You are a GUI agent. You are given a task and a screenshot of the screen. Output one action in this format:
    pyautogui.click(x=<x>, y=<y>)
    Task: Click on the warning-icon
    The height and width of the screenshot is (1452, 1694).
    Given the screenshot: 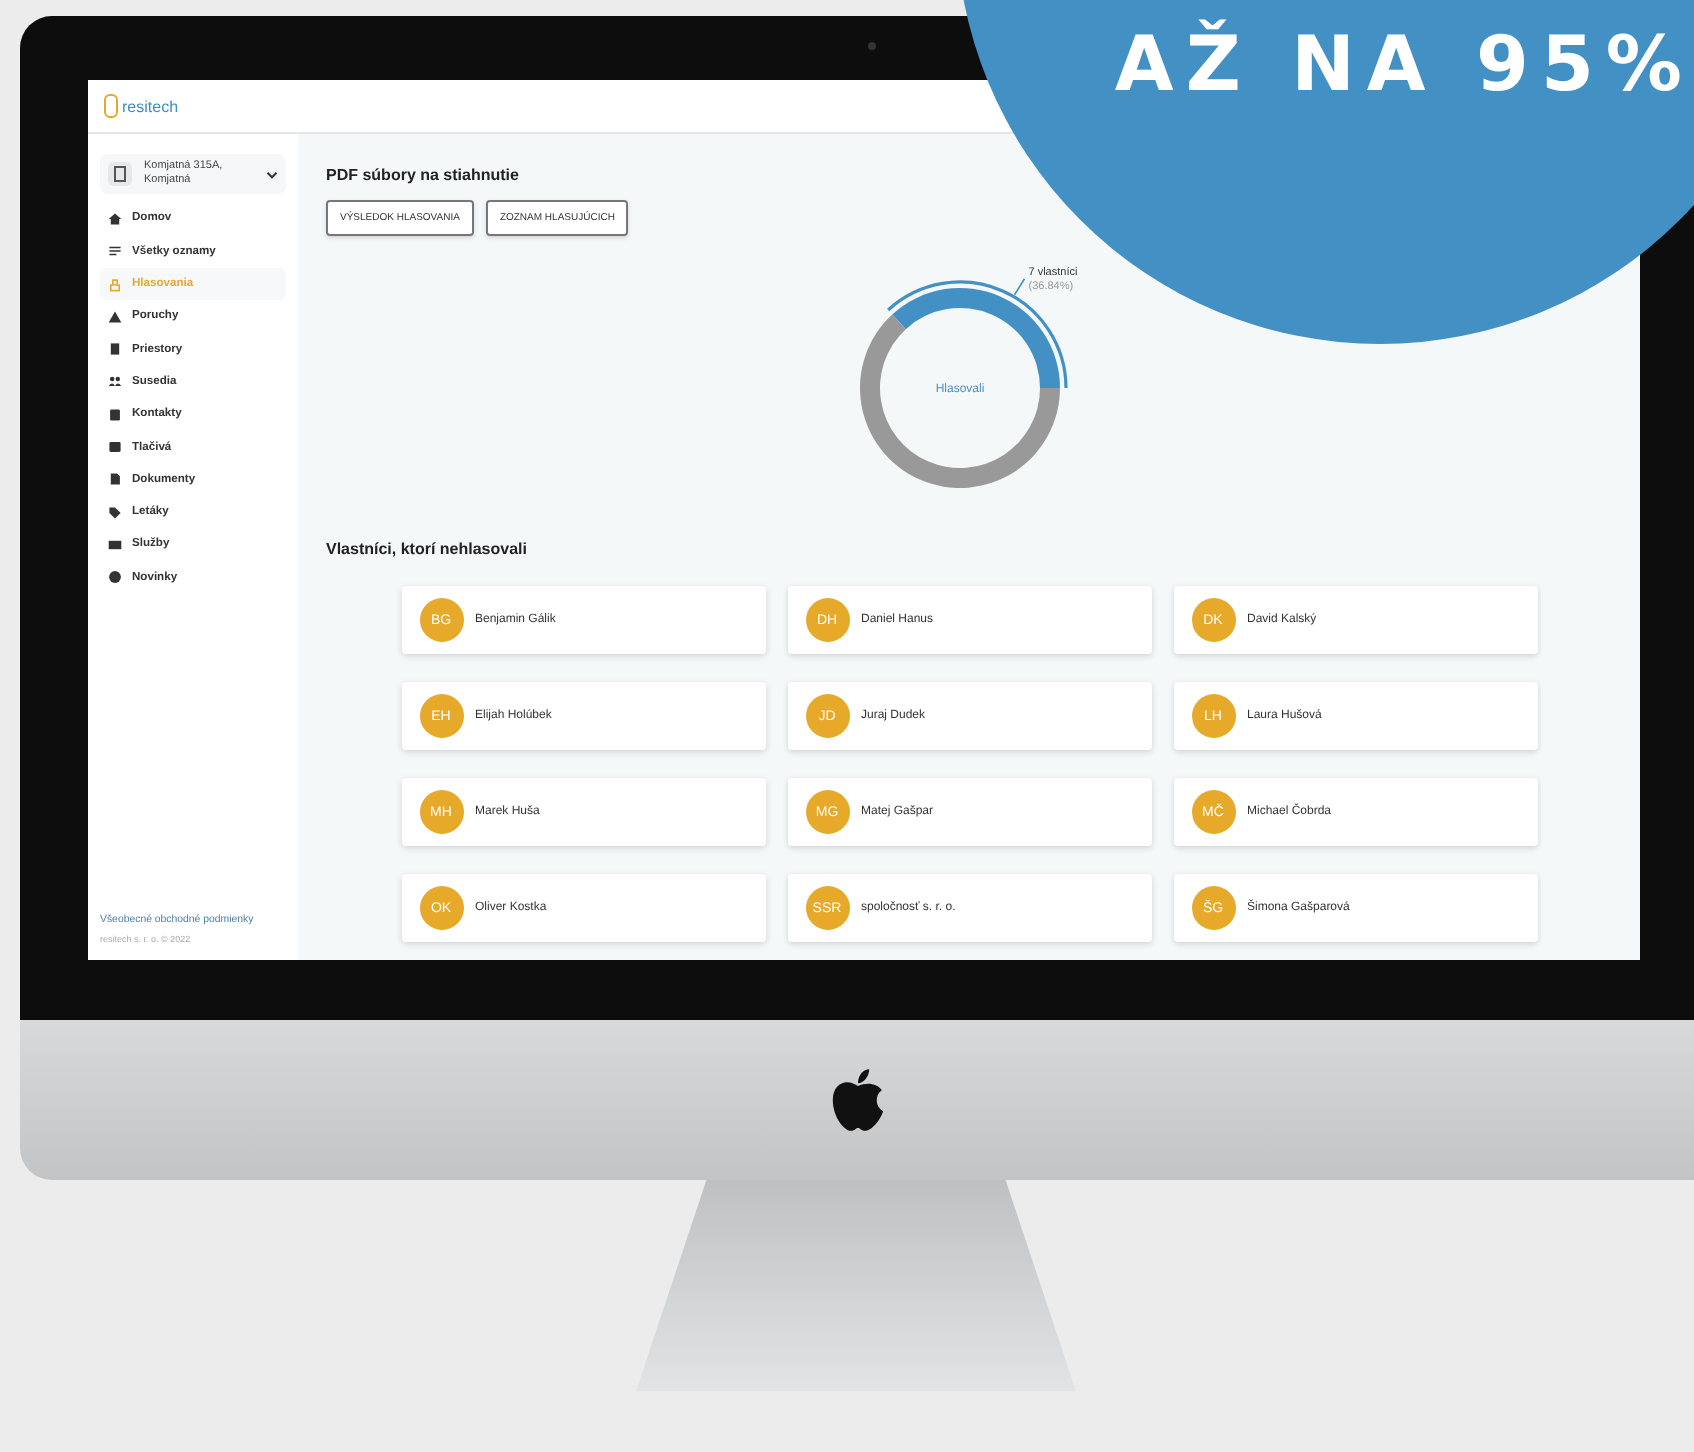 What is the action you would take?
    pyautogui.click(x=115, y=316)
    